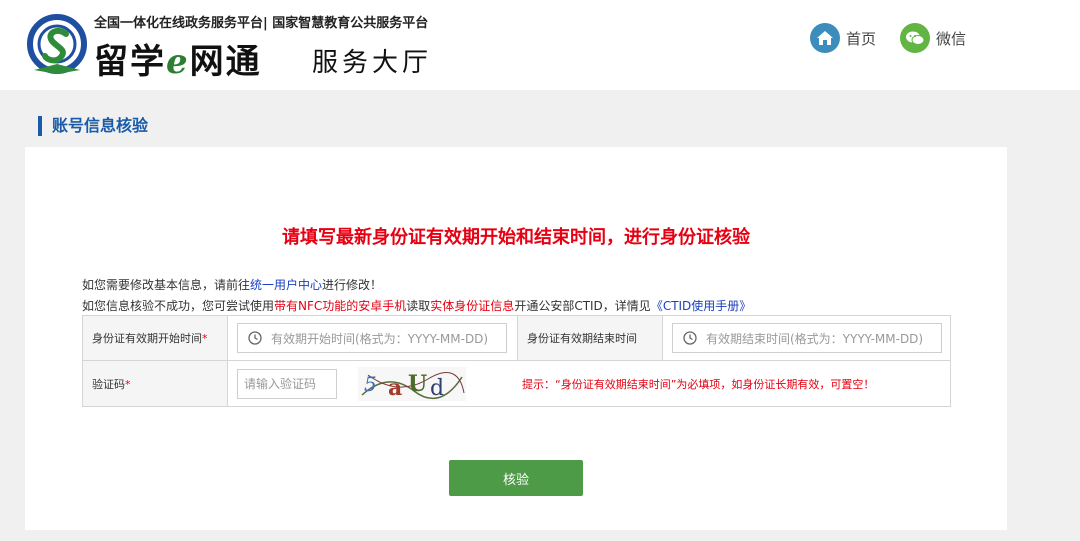 This screenshot has width=1080, height=541. I want to click on user-center-link: 统一用户中心, so click(286, 285).